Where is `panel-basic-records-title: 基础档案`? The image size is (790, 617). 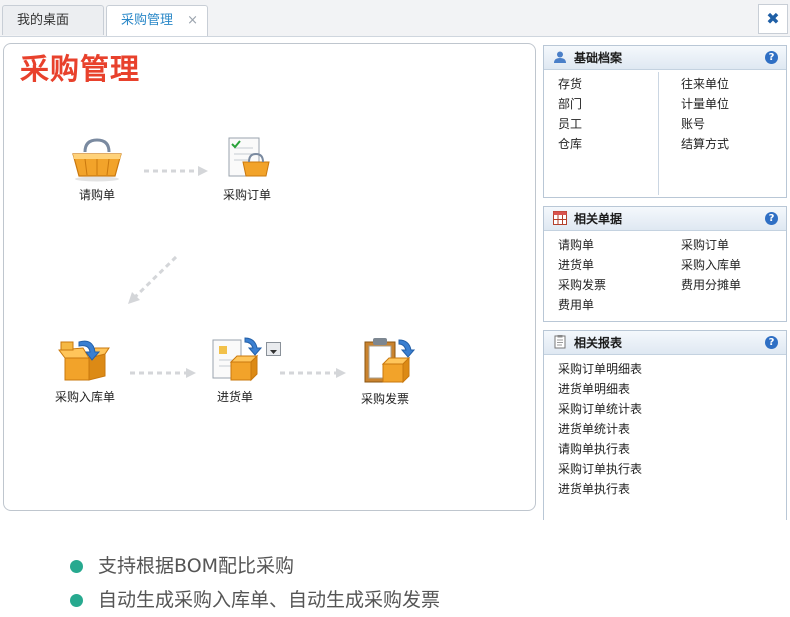
panel-basic-records-title: 基础档案 is located at coordinates (598, 58).